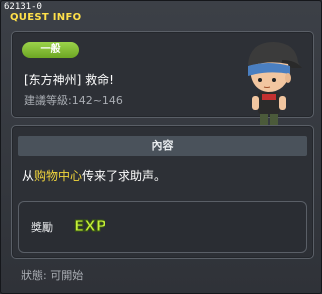 This screenshot has height=294, width=322. Describe the element at coordinates (28, 176) in the screenshot. I see `description-prefix: 从` at that location.